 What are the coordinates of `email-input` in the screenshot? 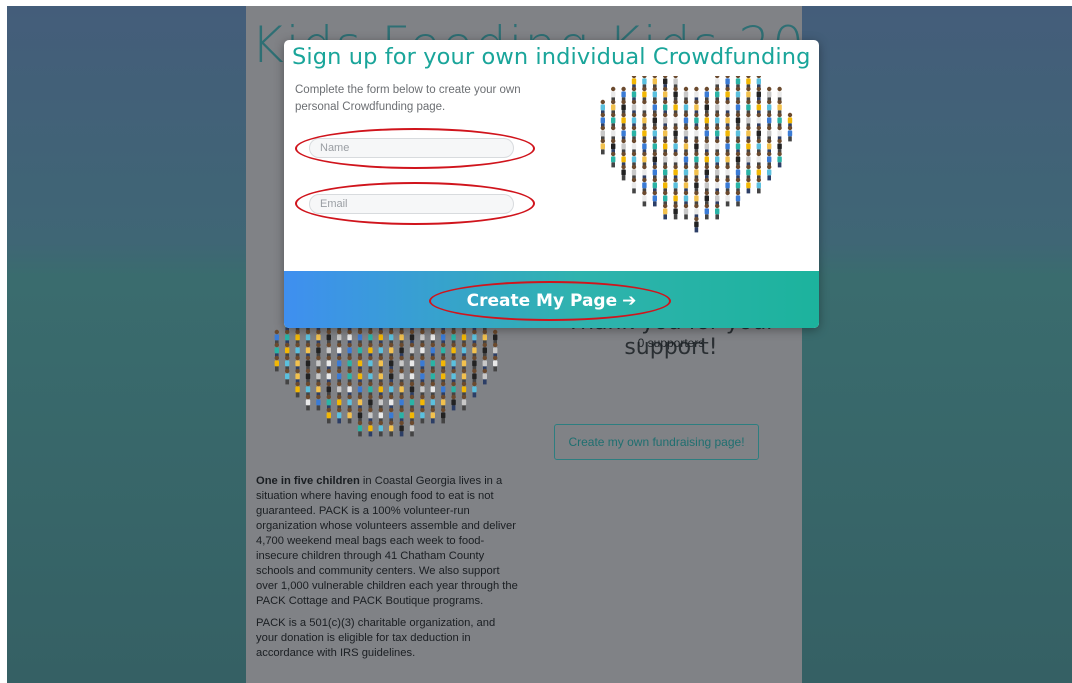 It's located at (411, 204).